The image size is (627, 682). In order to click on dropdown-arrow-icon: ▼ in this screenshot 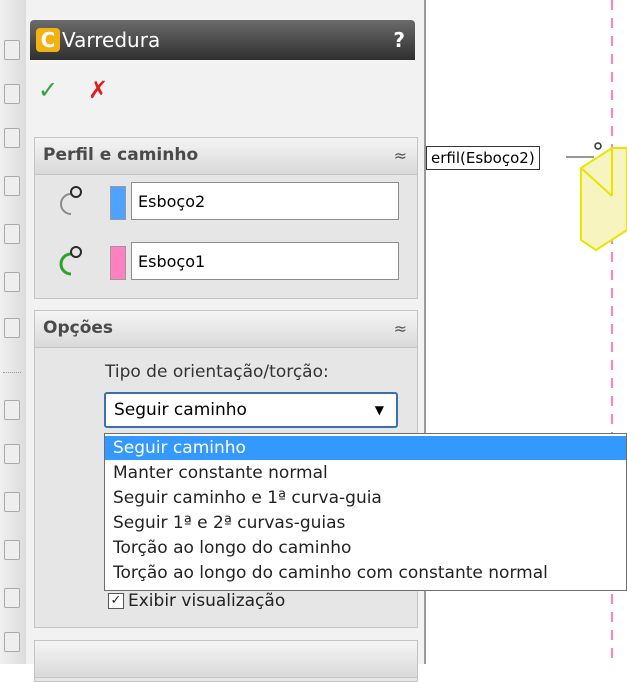, I will do `click(379, 410)`.